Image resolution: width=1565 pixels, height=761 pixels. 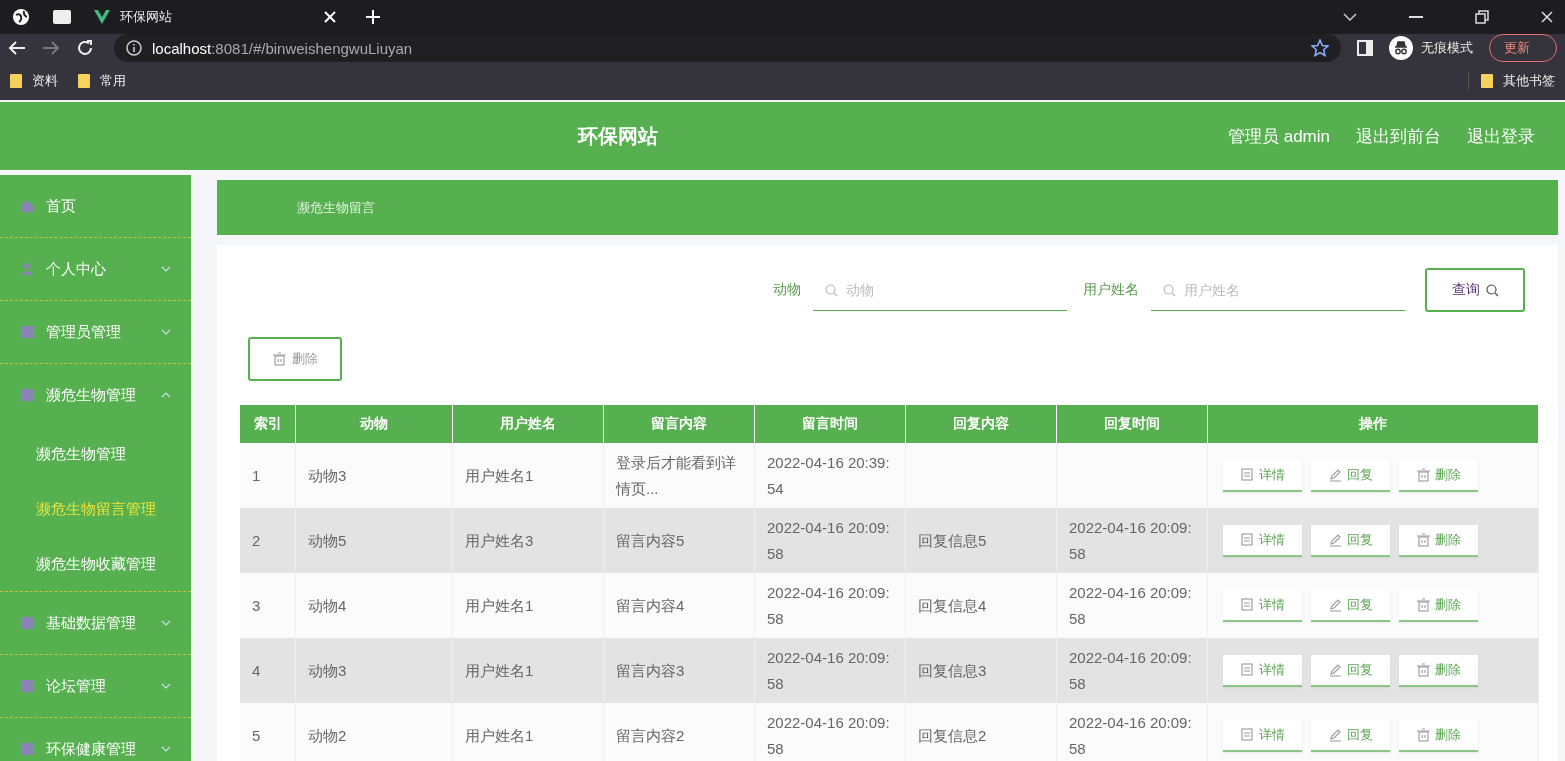 I want to click on table-cell: 留言内容3, so click(x=650, y=670).